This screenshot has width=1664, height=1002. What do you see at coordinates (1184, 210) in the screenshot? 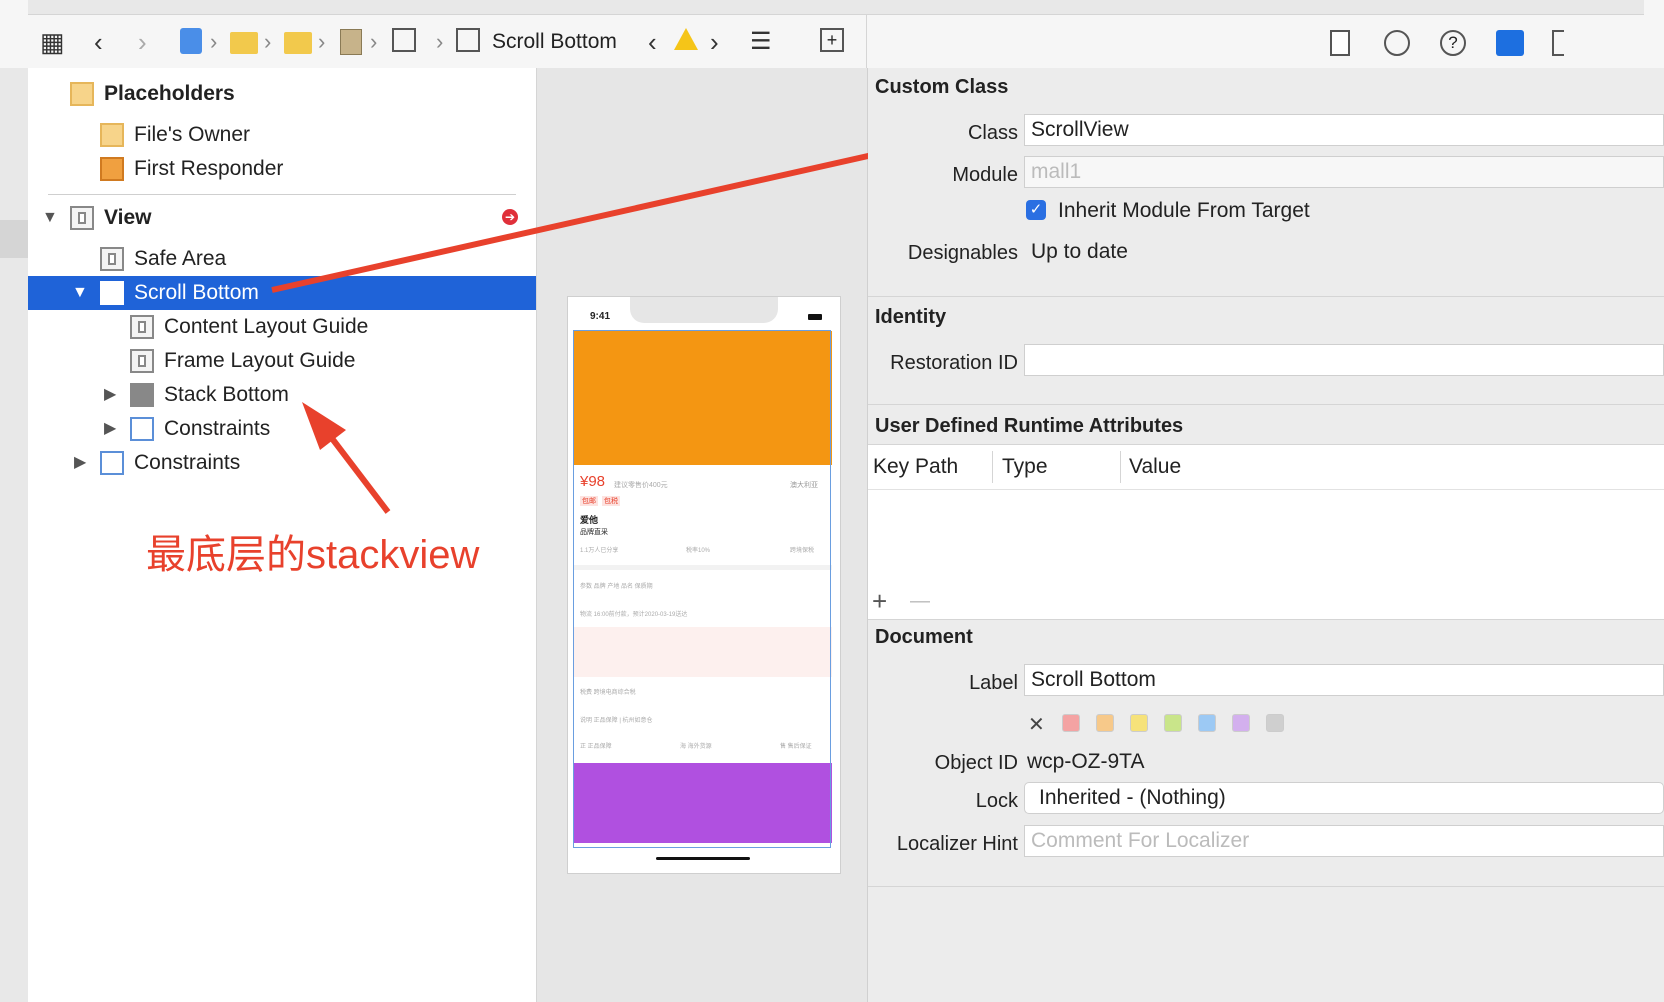
I see `inherit-label: Inherit Module From Target` at bounding box center [1184, 210].